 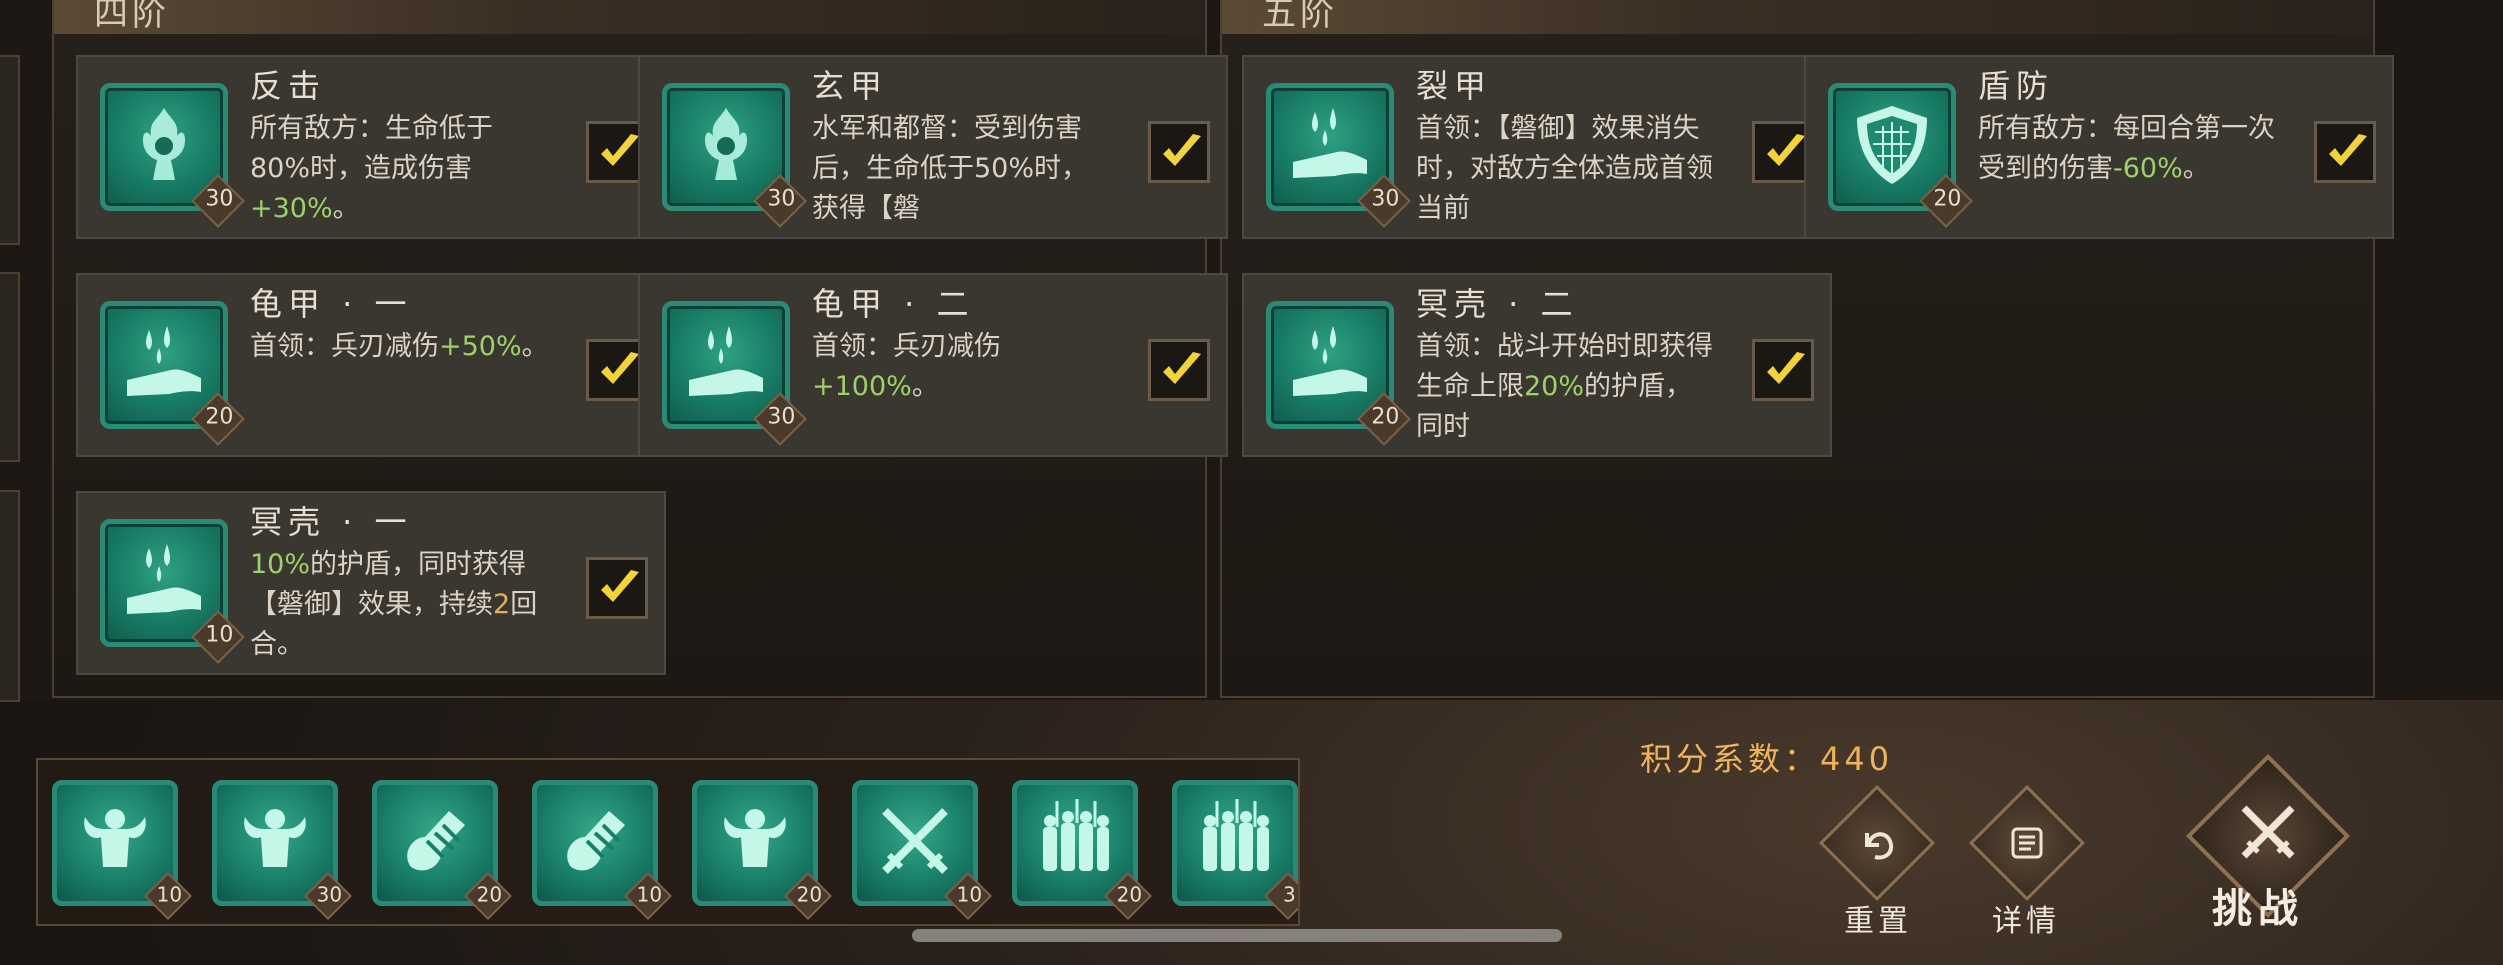 I want to click on hand-drops-icon: 10, so click(x=172, y=591).